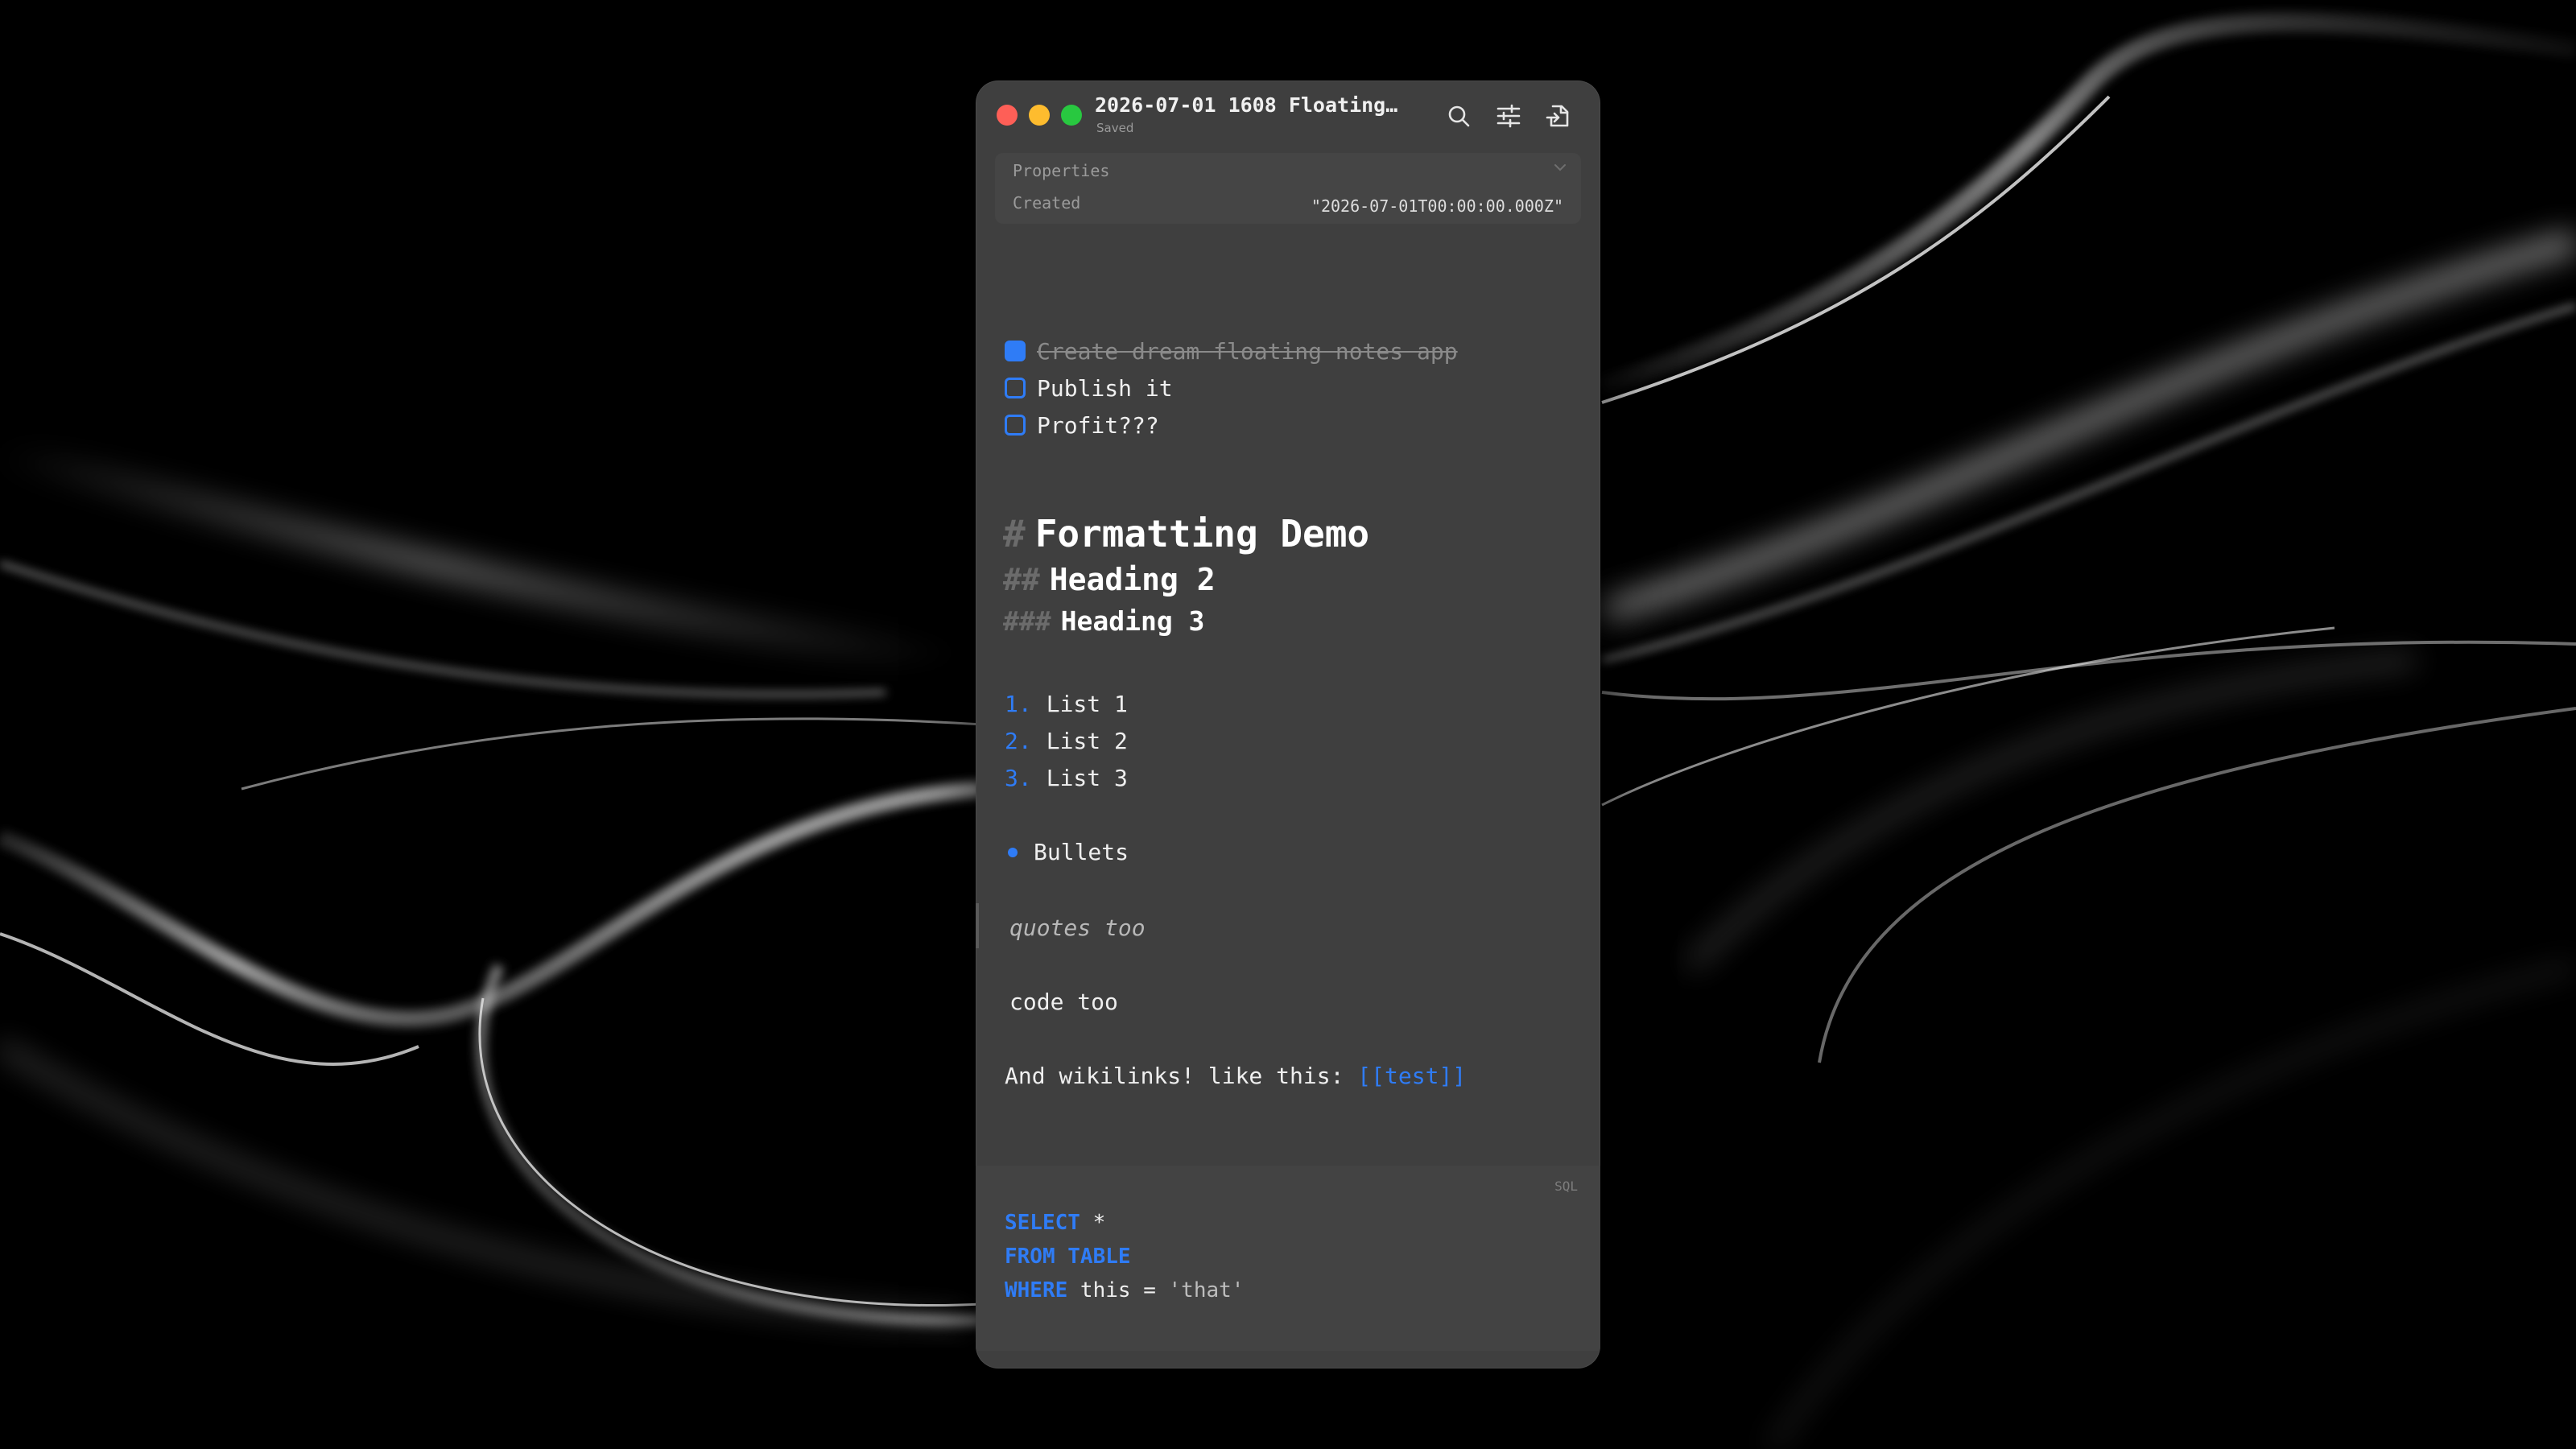 Image resolution: width=2576 pixels, height=1449 pixels. What do you see at coordinates (1202, 533) in the screenshot?
I see `heading-text: Formatting Demo` at bounding box center [1202, 533].